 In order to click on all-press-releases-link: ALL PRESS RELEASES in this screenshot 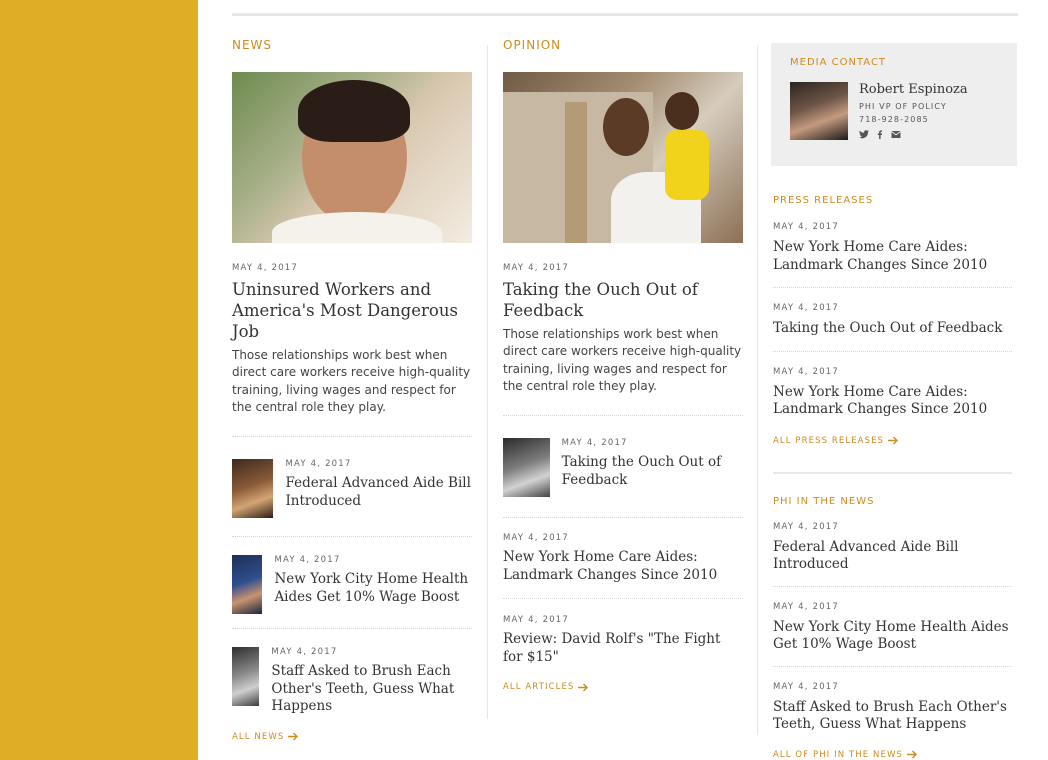, I will do `click(836, 441)`.